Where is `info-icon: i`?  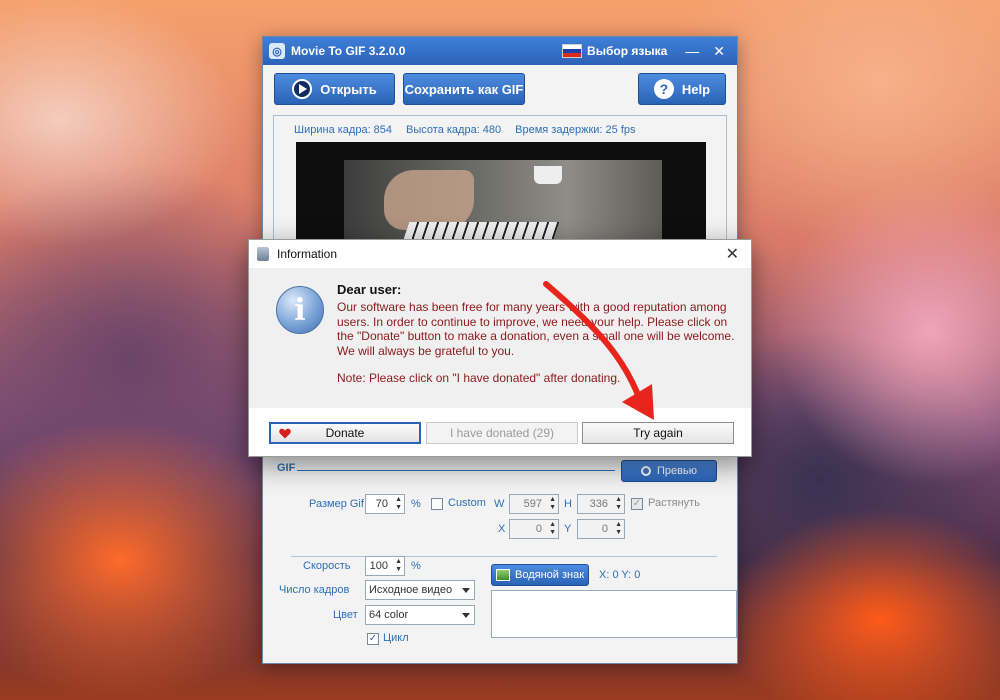 info-icon: i is located at coordinates (300, 310).